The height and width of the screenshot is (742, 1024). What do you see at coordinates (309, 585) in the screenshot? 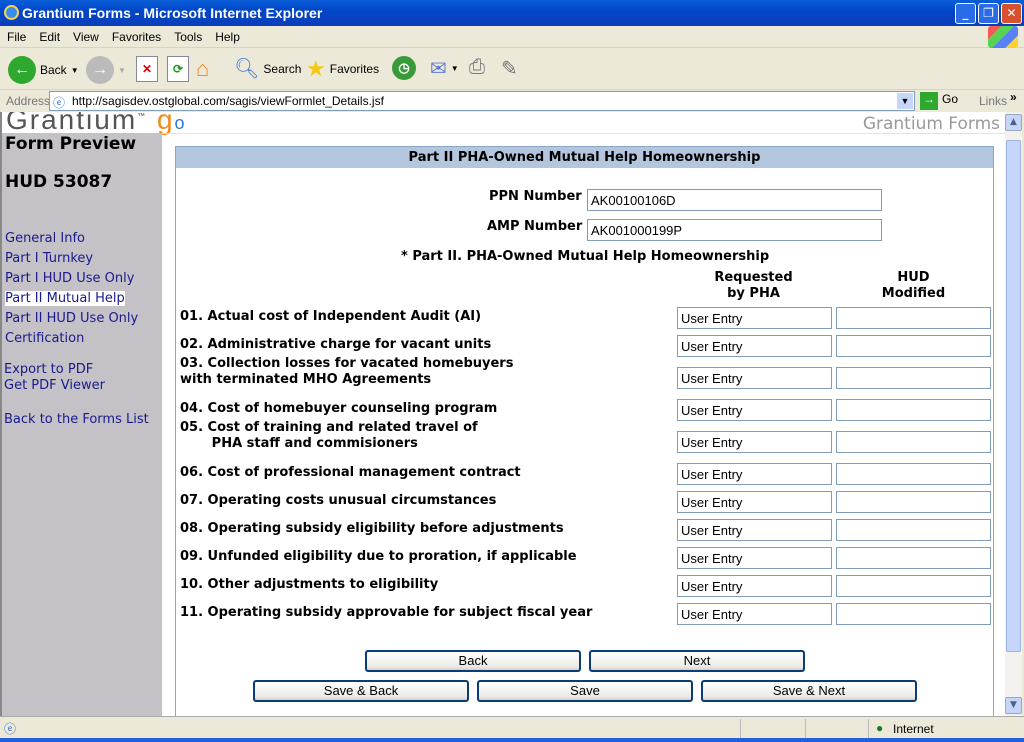
I see `row-label: 10. Other adjustments to eligibility` at bounding box center [309, 585].